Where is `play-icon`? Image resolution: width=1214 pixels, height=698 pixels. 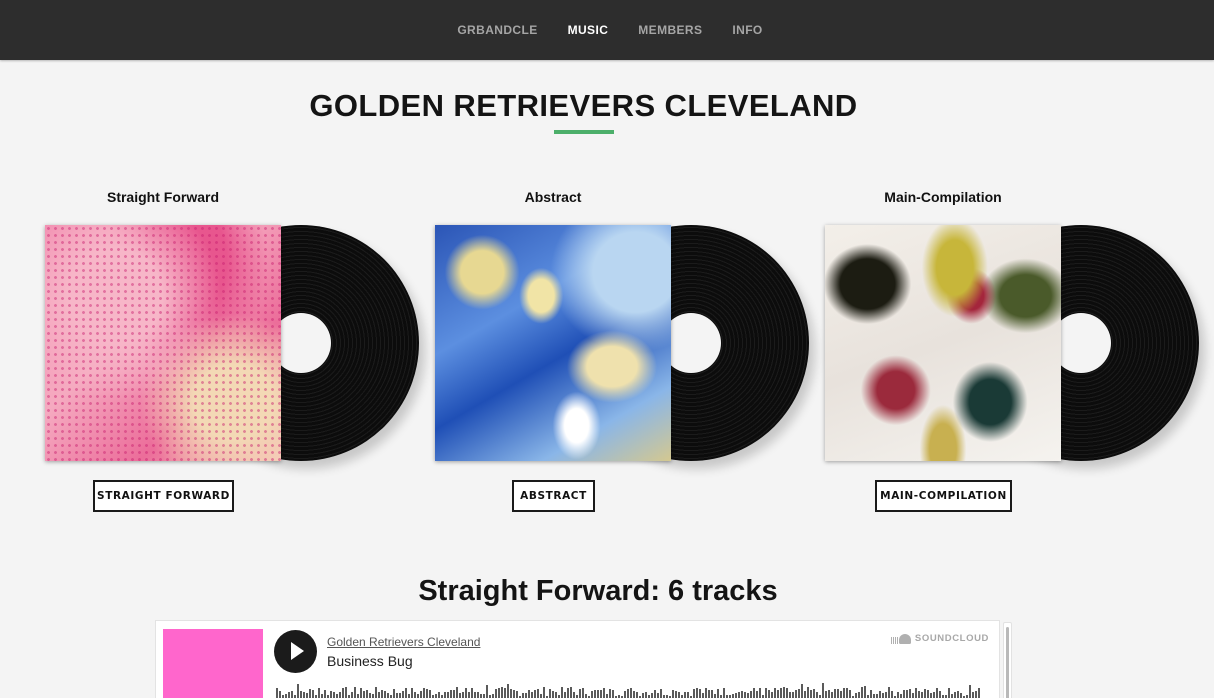
play-icon is located at coordinates (295, 651).